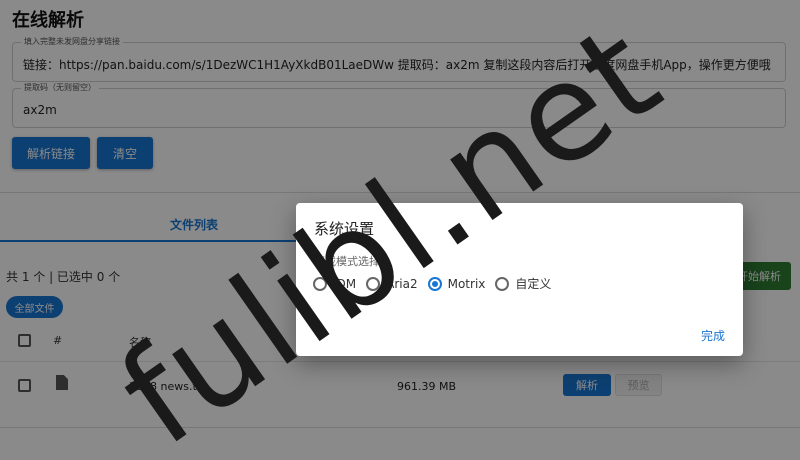 The image size is (800, 460). I want to click on download-mode-radio-group: IDM Aria2 Motrix 自定义, so click(437, 283).